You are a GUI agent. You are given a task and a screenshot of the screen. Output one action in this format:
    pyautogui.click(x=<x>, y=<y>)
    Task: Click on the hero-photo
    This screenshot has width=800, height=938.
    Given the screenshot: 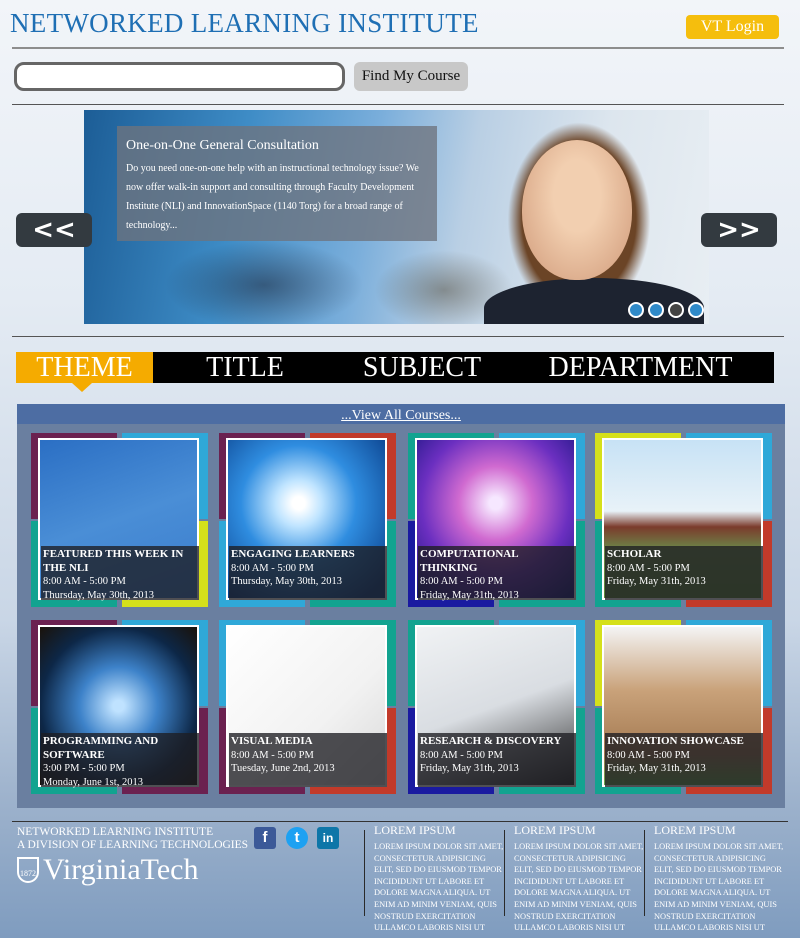 What is the action you would take?
    pyautogui.click(x=577, y=210)
    